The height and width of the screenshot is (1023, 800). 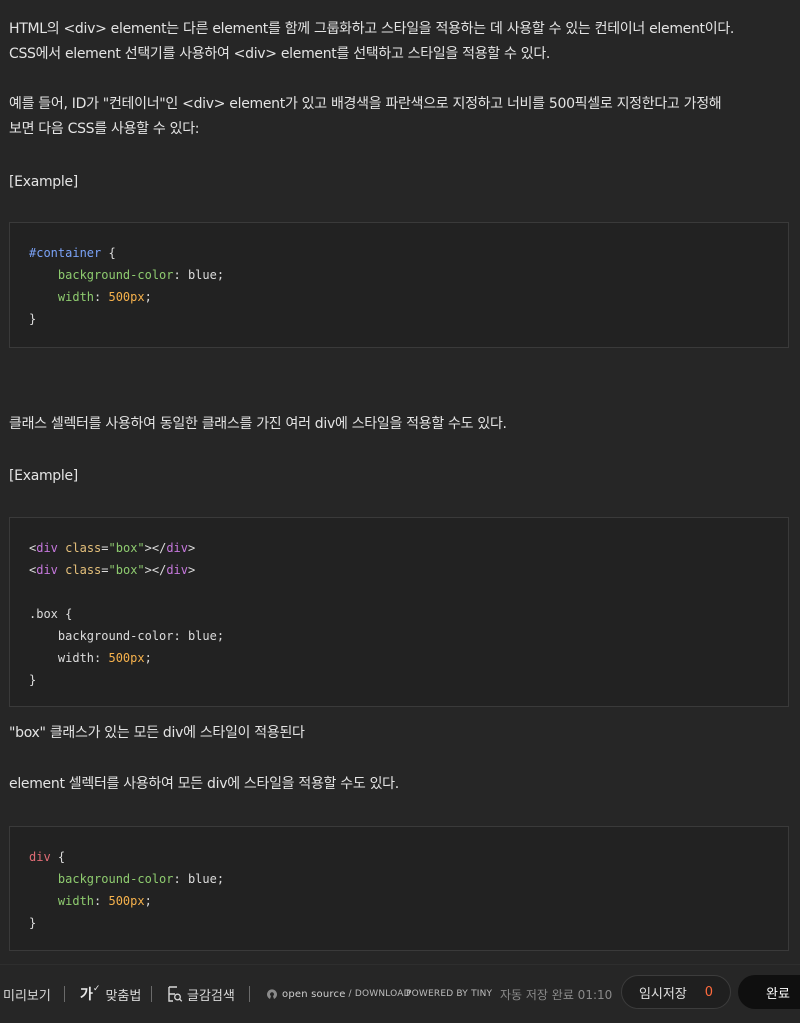 I want to click on powered-by-tiny: POWERED BY TINY, so click(x=449, y=994).